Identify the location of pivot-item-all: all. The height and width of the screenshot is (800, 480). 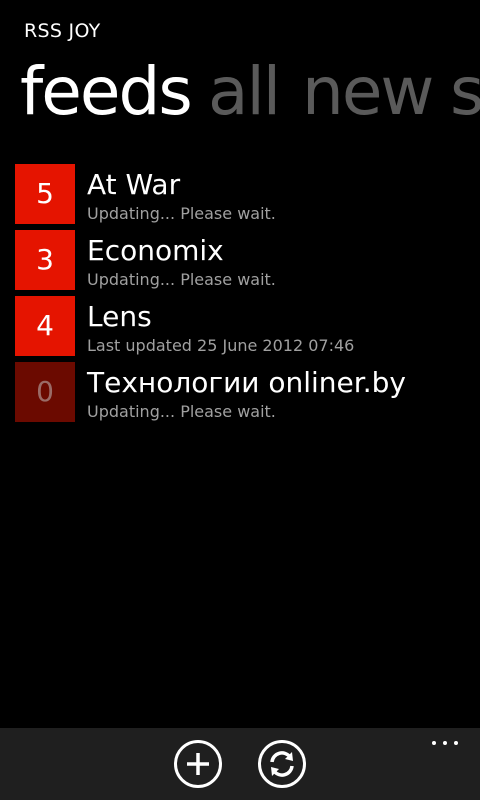
(244, 92).